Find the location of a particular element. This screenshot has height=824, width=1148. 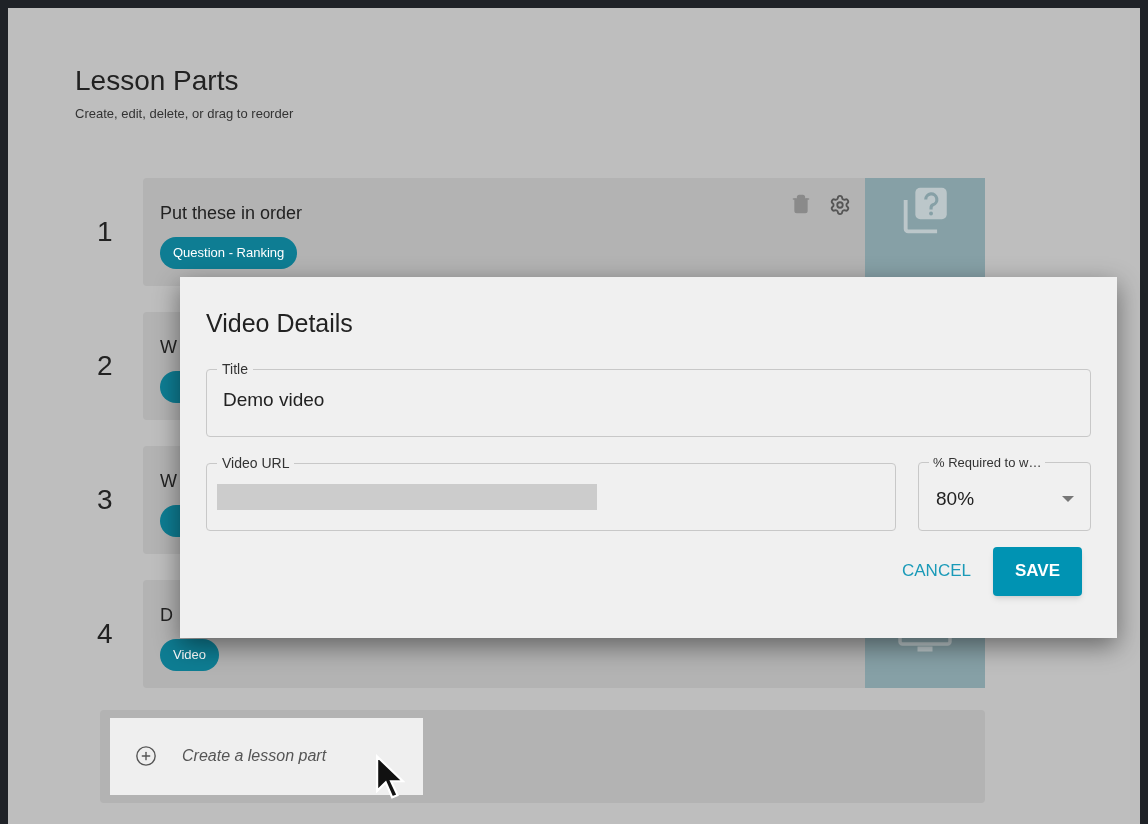

part-number: 1 is located at coordinates (105, 231).